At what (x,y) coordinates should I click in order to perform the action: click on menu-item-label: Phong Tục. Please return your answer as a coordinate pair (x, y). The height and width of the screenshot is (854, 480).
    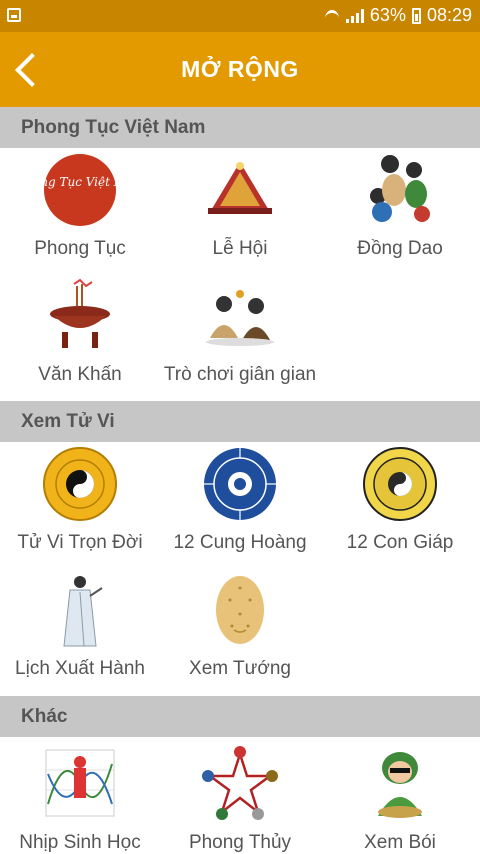
    Looking at the image, I should click on (80, 248).